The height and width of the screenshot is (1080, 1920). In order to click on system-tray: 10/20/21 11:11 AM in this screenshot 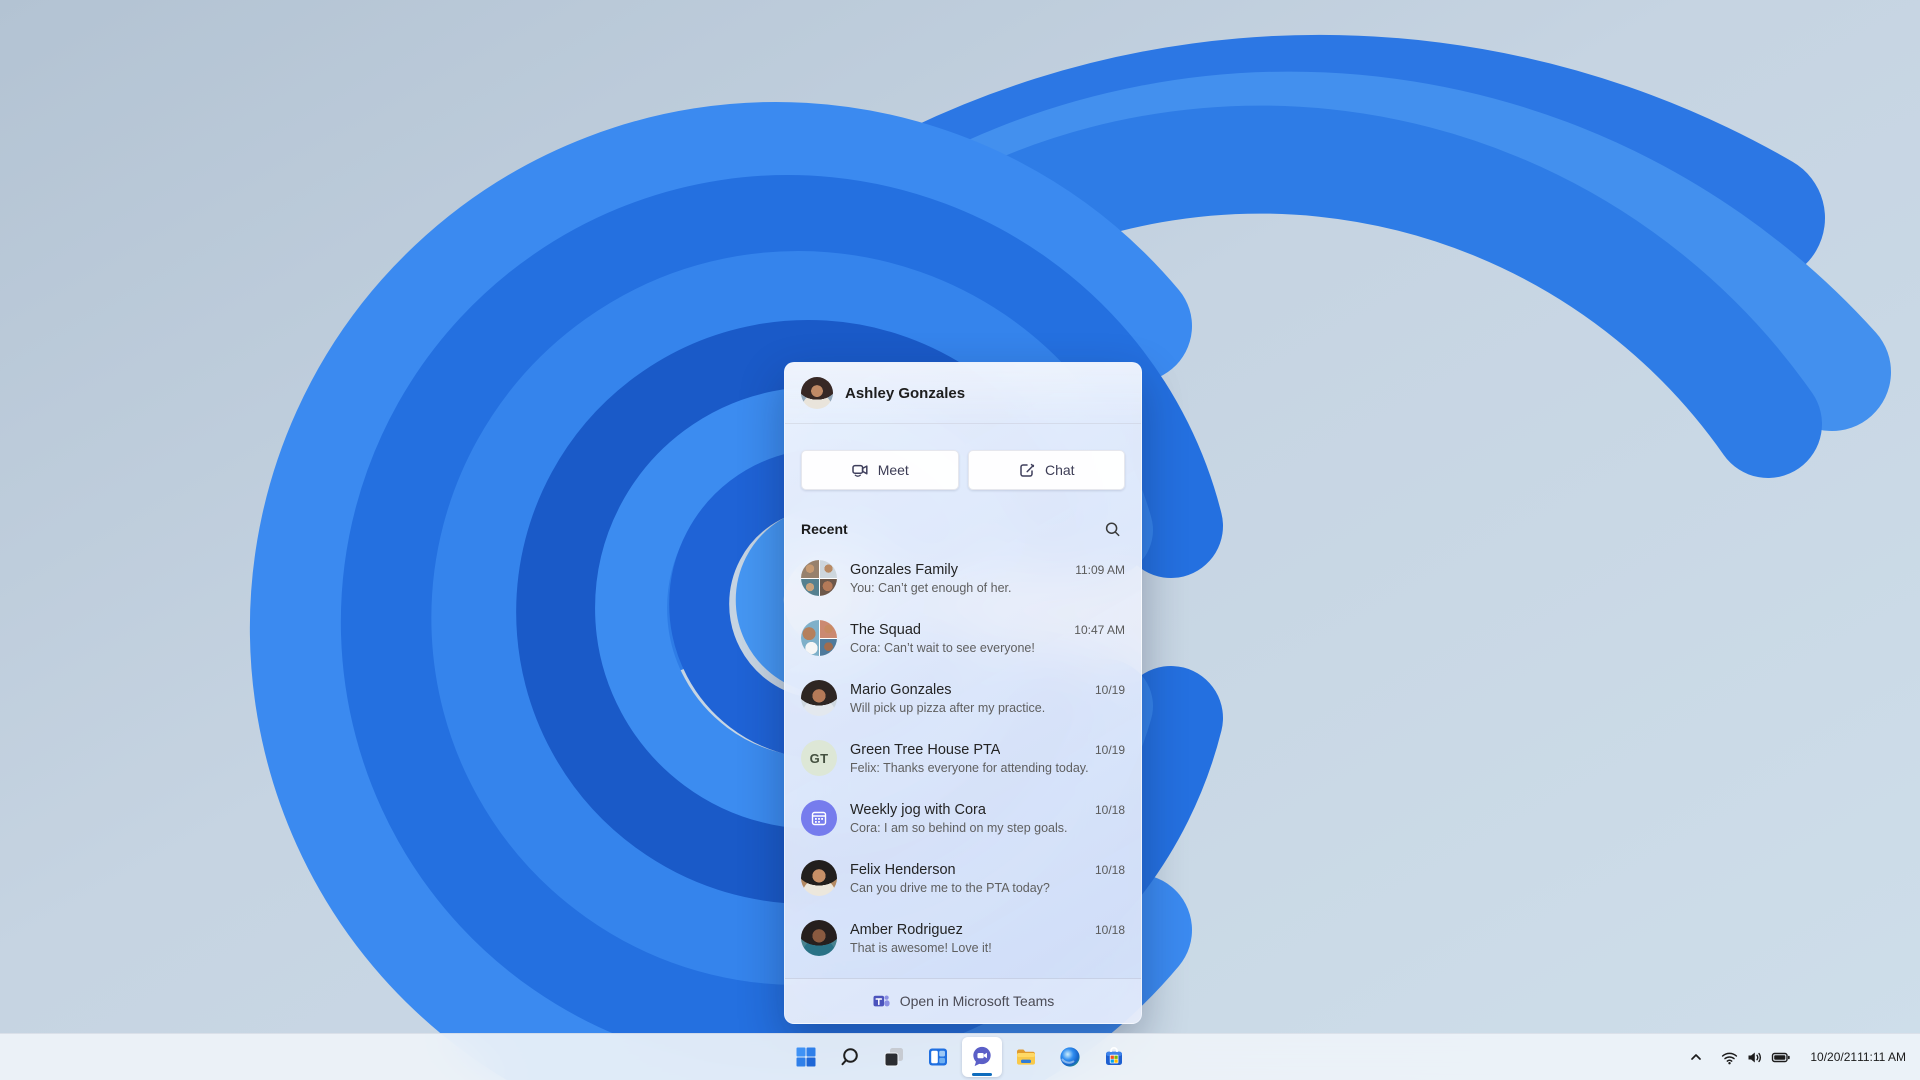, I will do `click(1798, 1057)`.